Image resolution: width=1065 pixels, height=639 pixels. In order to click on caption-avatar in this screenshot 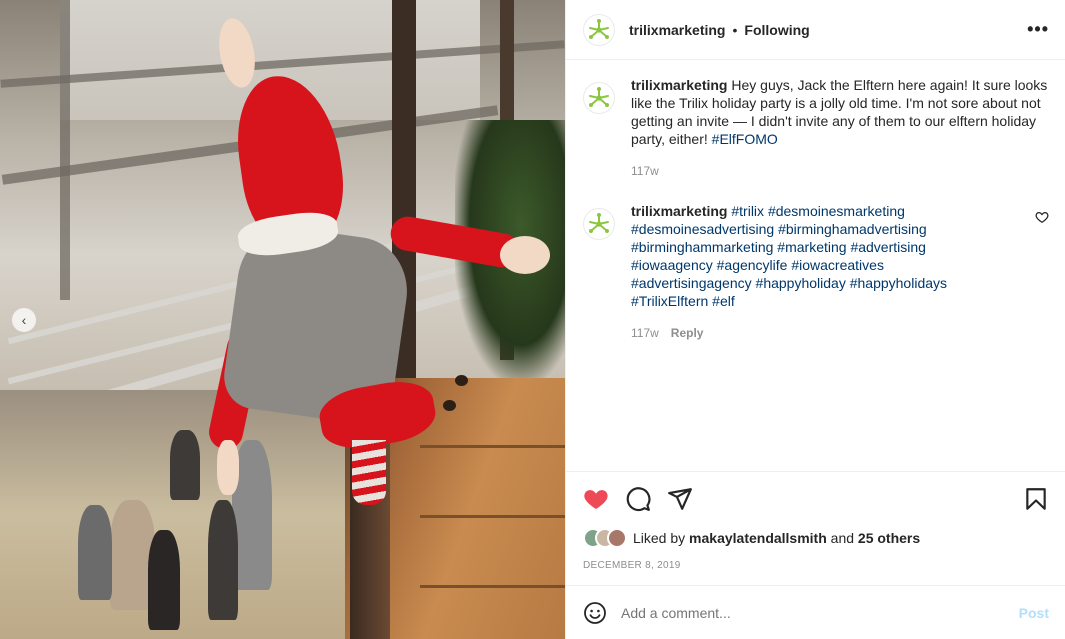, I will do `click(599, 98)`.